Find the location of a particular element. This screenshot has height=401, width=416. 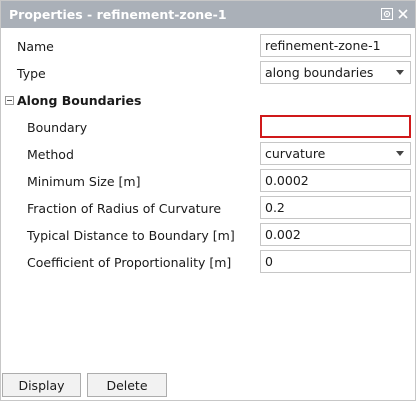

fraction-value: 0.2 is located at coordinates (275, 207).